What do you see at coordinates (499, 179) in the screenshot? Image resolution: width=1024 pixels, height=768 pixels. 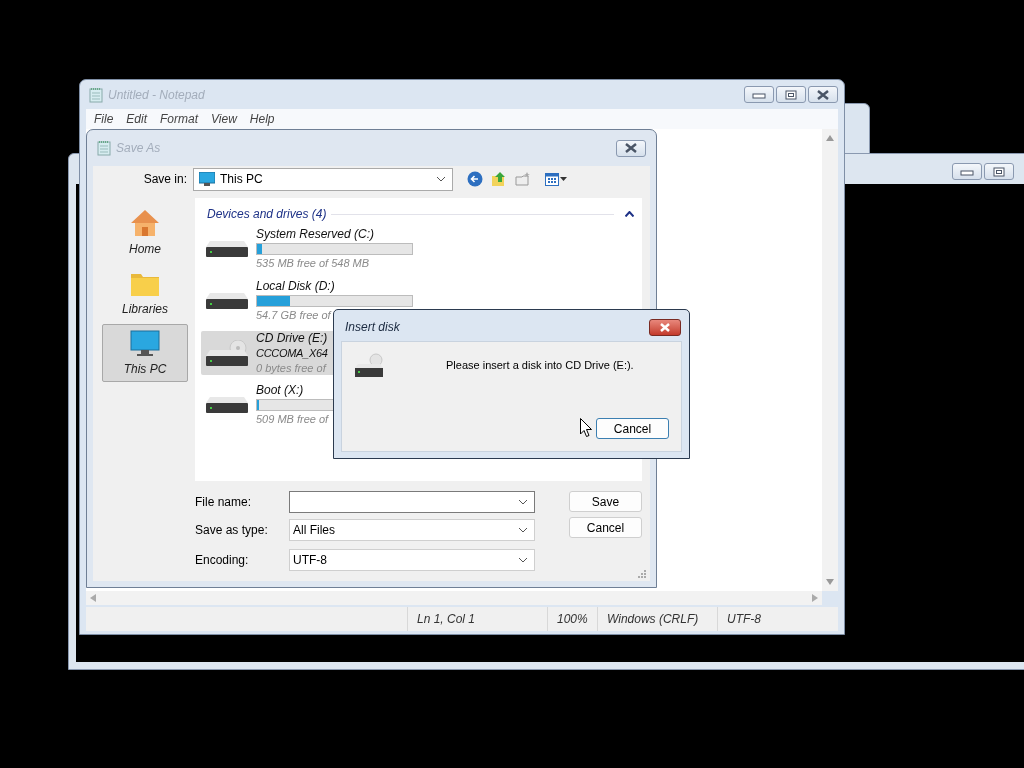 I see `folder-up-icon` at bounding box center [499, 179].